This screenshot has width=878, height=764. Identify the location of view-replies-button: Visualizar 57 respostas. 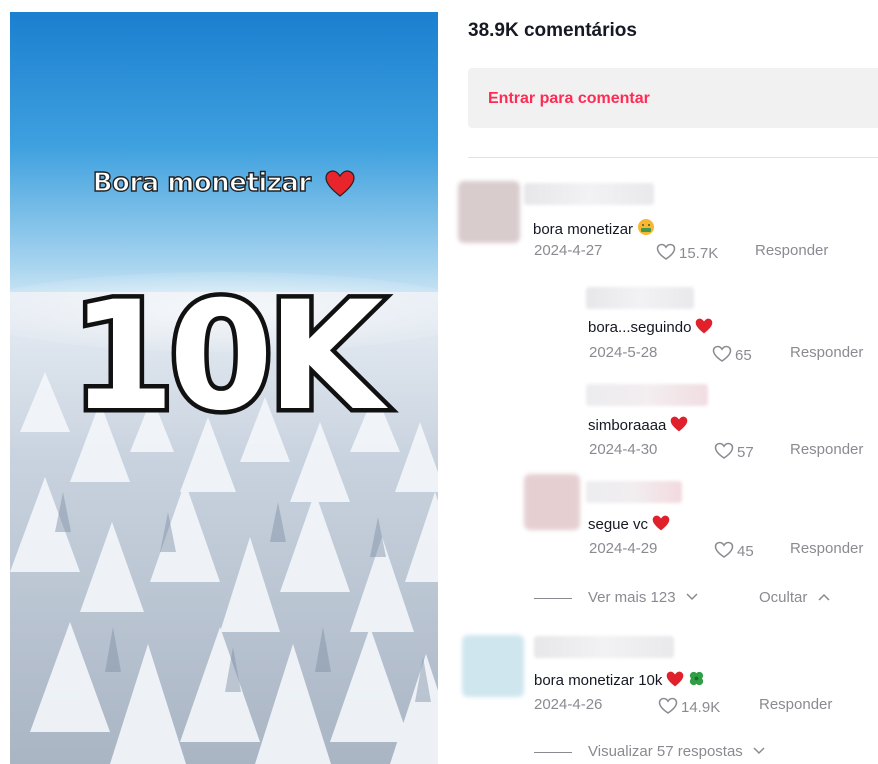
(676, 751).